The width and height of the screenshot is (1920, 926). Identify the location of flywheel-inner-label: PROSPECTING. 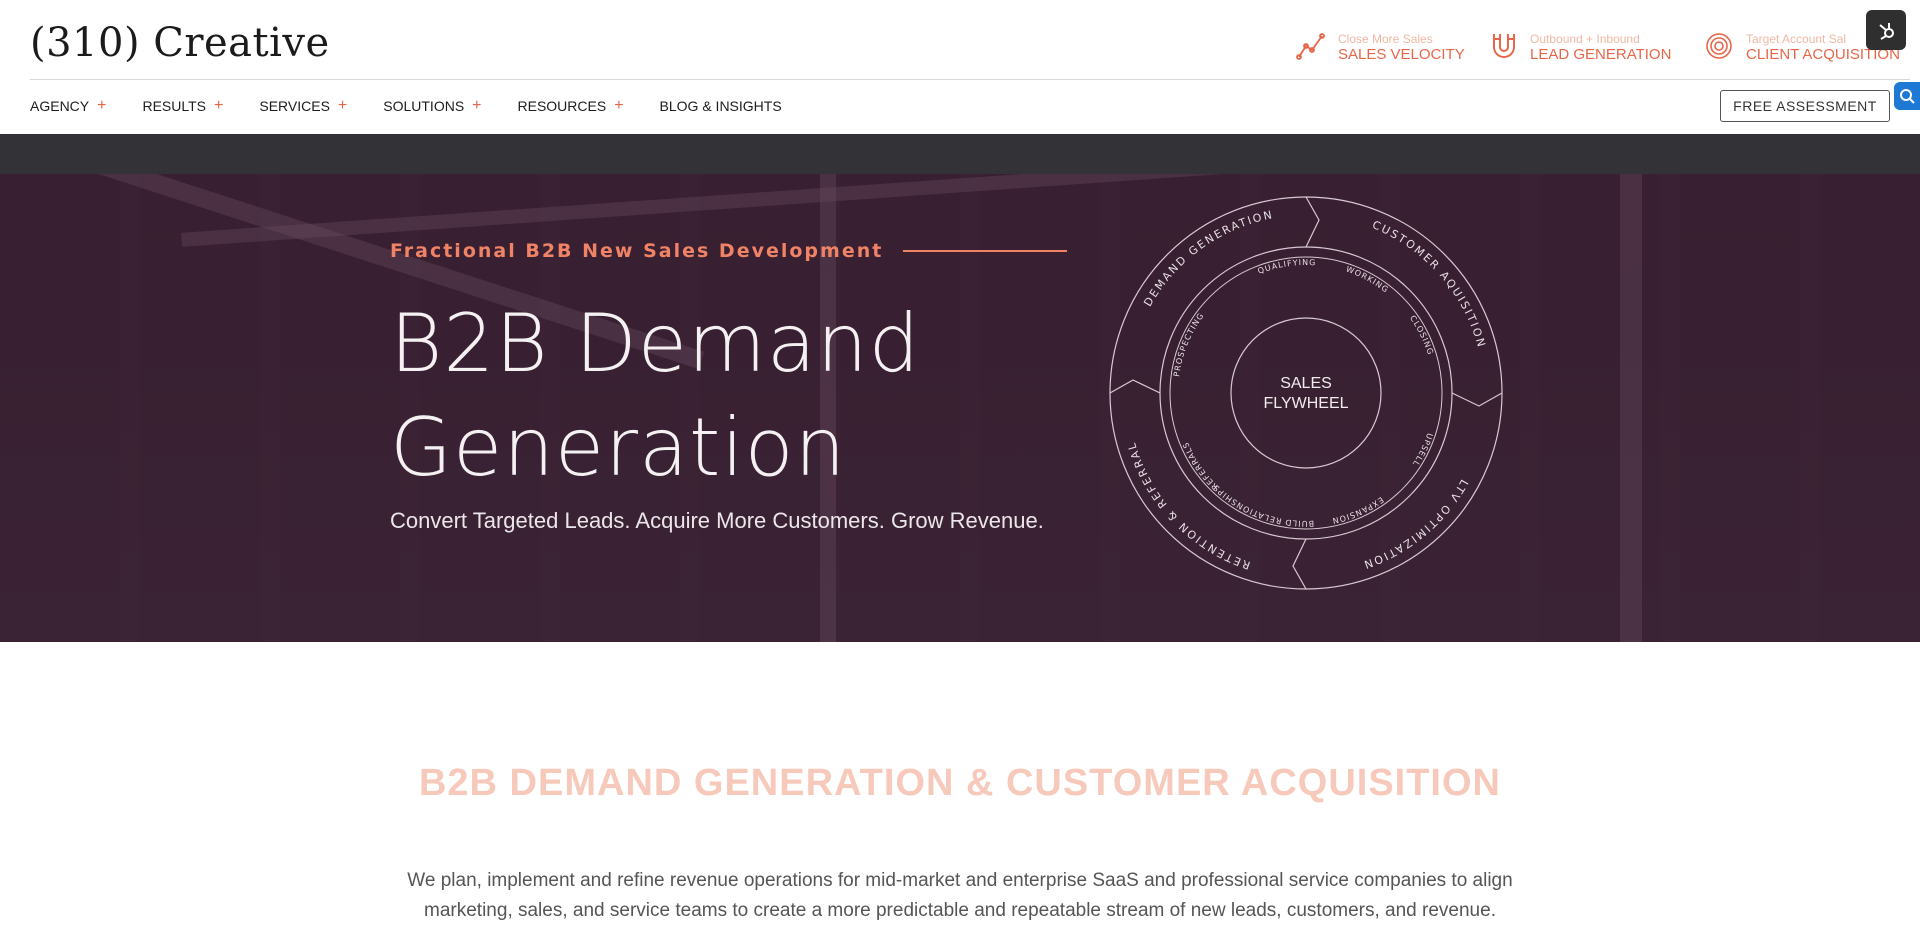
(1189, 344).